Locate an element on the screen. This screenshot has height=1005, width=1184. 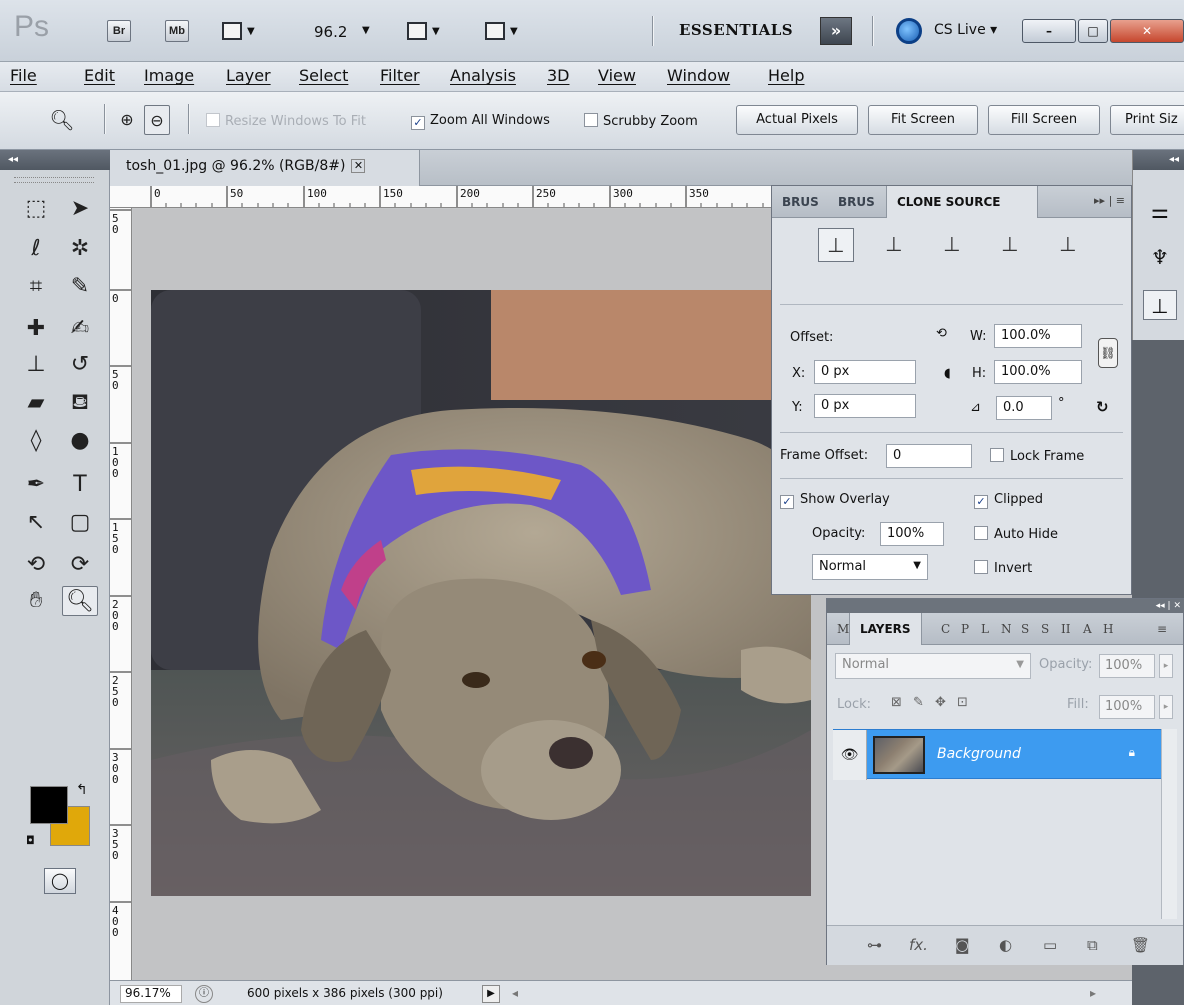
move-tool: ➤ is located at coordinates (80, 209).